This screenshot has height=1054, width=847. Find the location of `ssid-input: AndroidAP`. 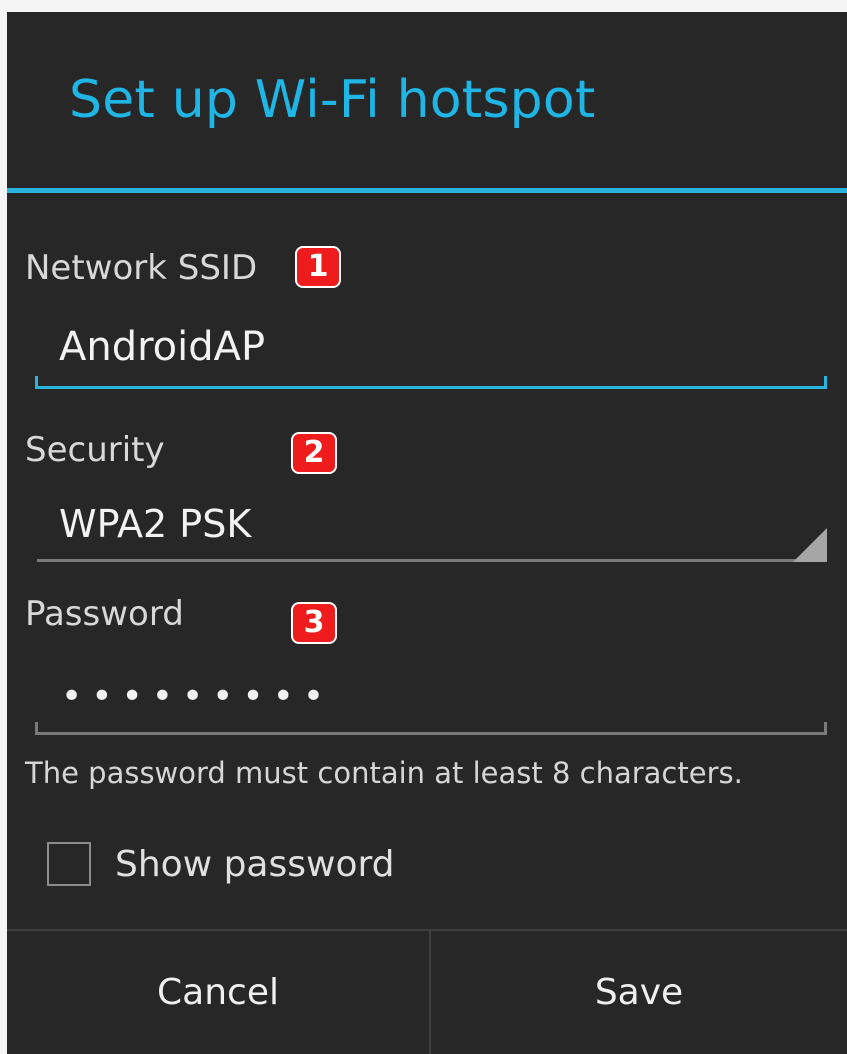

ssid-input: AndroidAP is located at coordinates (162, 347).